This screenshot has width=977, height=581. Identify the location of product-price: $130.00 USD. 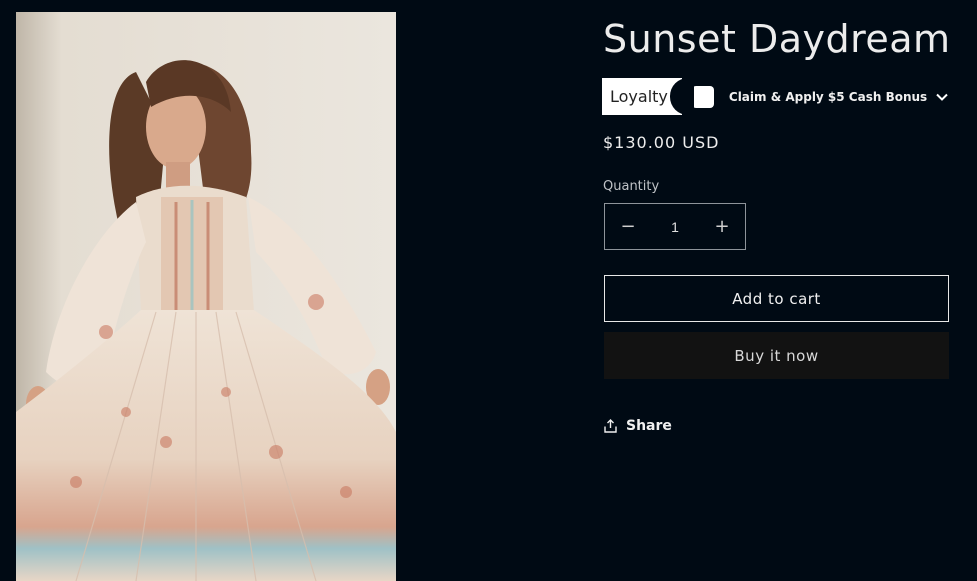
(661, 142).